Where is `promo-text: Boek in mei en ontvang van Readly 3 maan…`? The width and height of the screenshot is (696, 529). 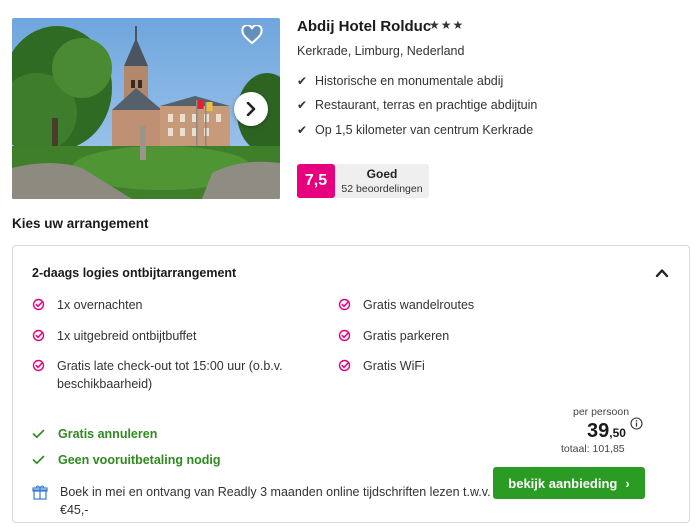 promo-text: Boek in mei en ontvang van Readly 3 maan… is located at coordinates (262, 501).